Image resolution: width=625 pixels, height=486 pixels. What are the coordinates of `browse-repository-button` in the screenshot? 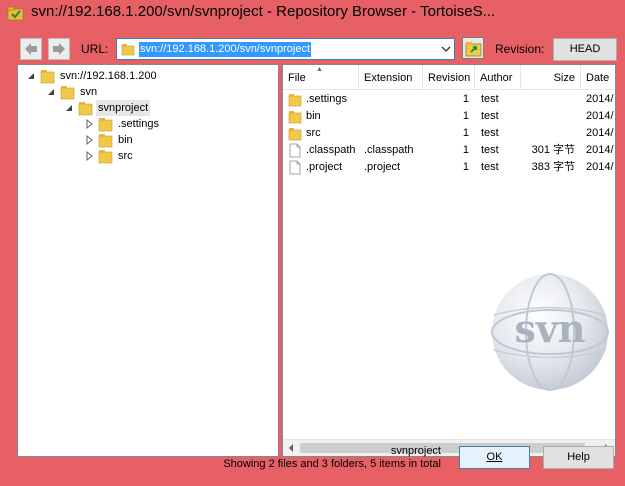 It's located at (473, 48).